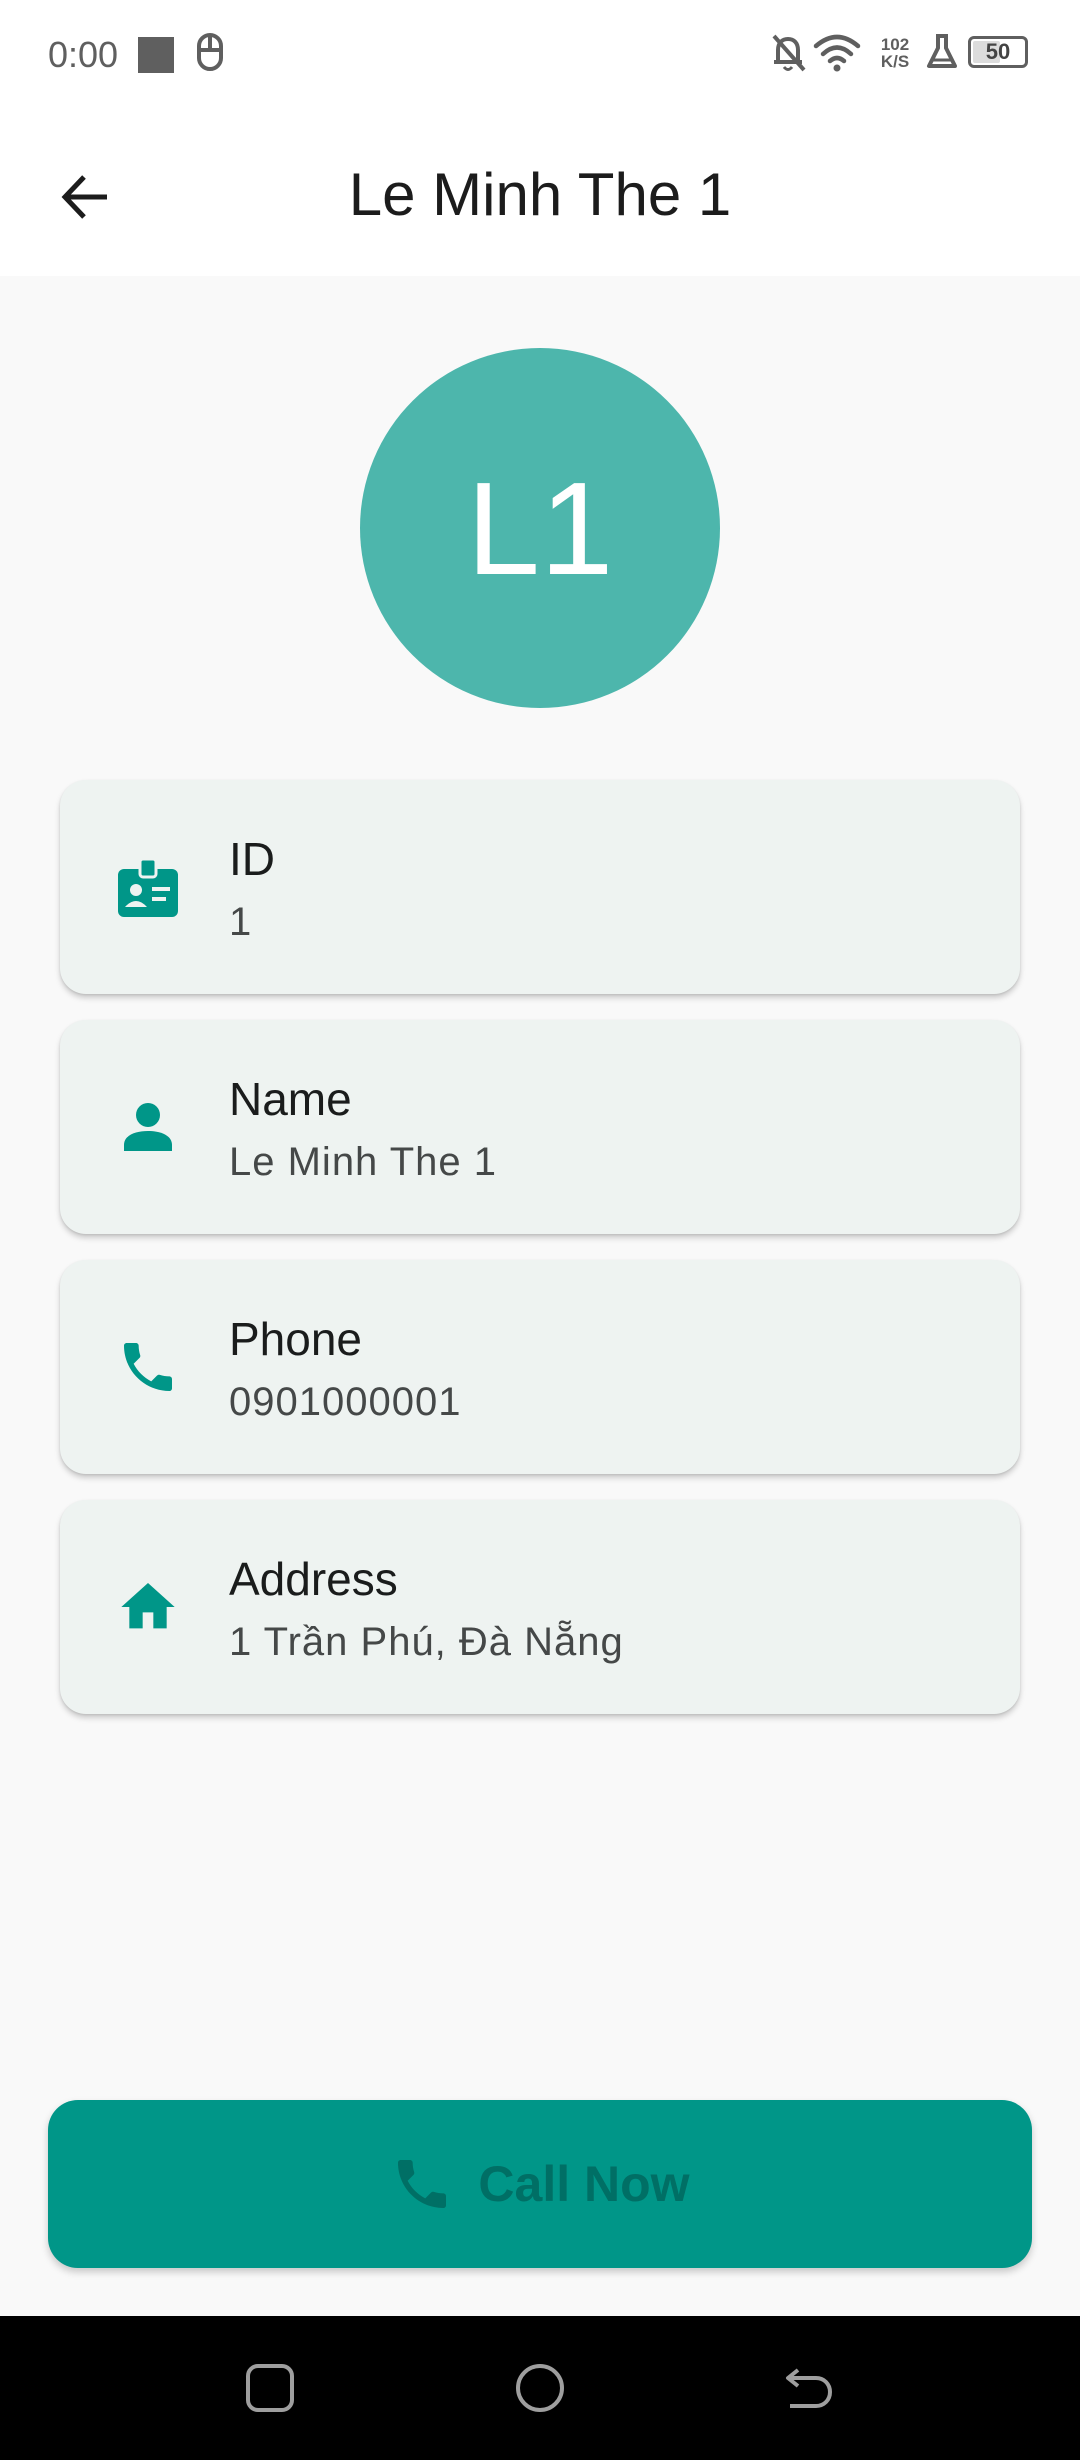 This screenshot has width=1080, height=2460. I want to click on detail-label-id: ID, so click(252, 859).